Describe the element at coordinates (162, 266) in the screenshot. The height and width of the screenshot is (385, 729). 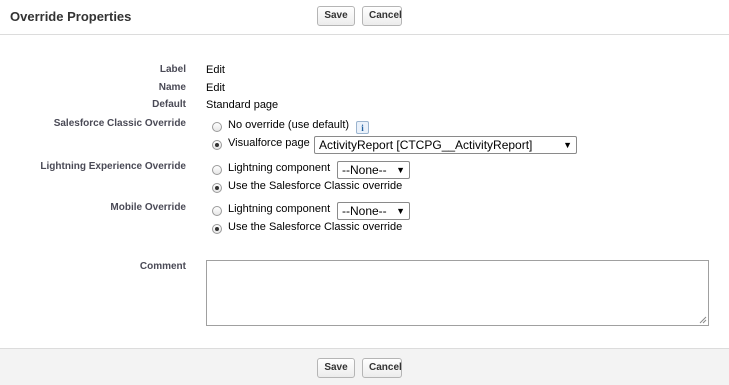
I see `comment-label: Comment` at that location.